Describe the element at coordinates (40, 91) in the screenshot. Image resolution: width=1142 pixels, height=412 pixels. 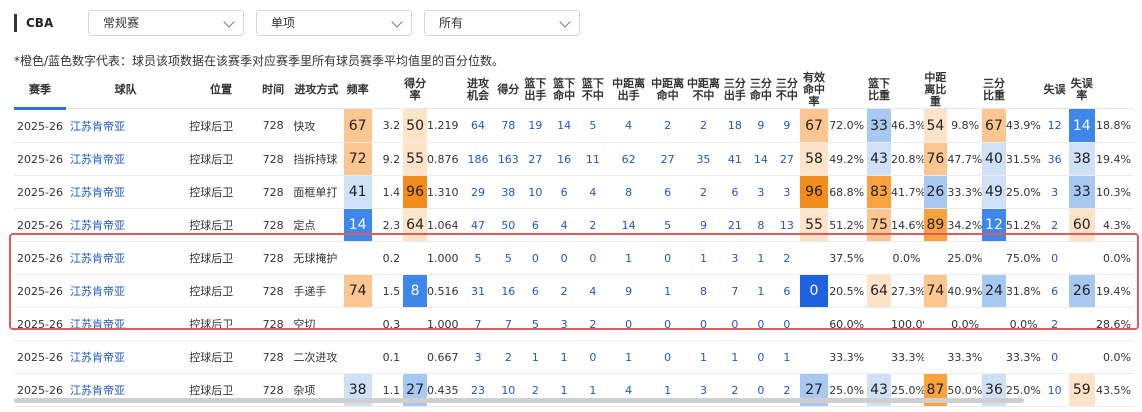
I see `column-header: 赛季` at that location.